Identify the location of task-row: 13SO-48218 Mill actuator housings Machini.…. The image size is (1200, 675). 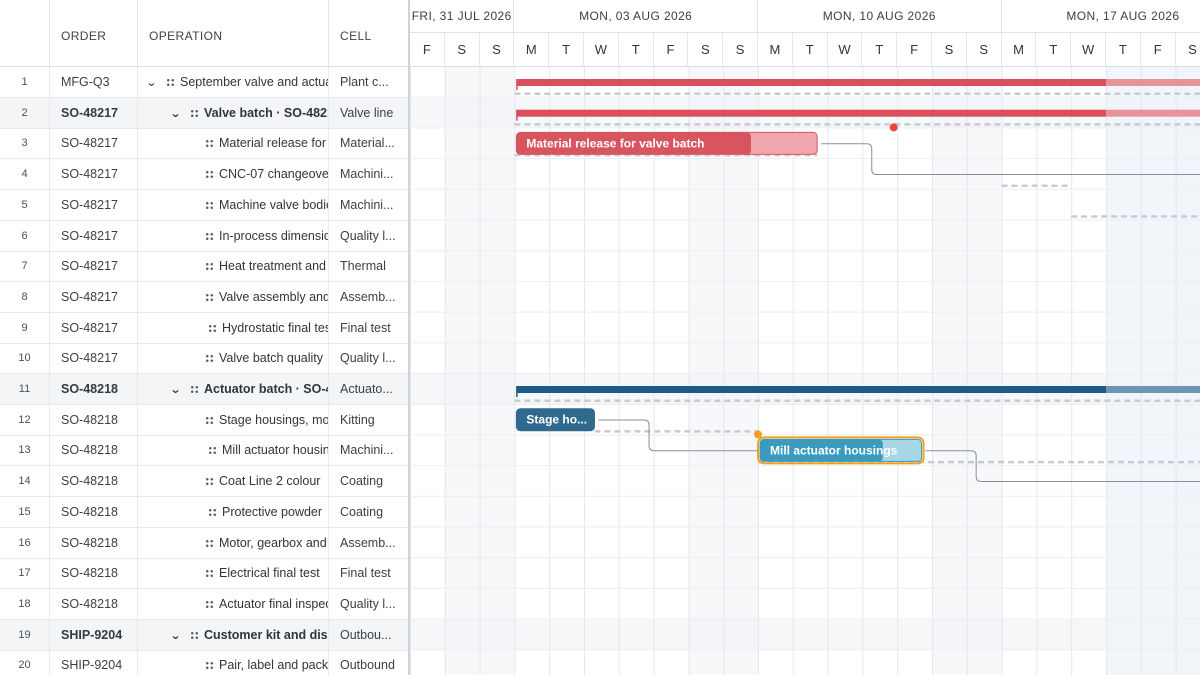
(204, 451).